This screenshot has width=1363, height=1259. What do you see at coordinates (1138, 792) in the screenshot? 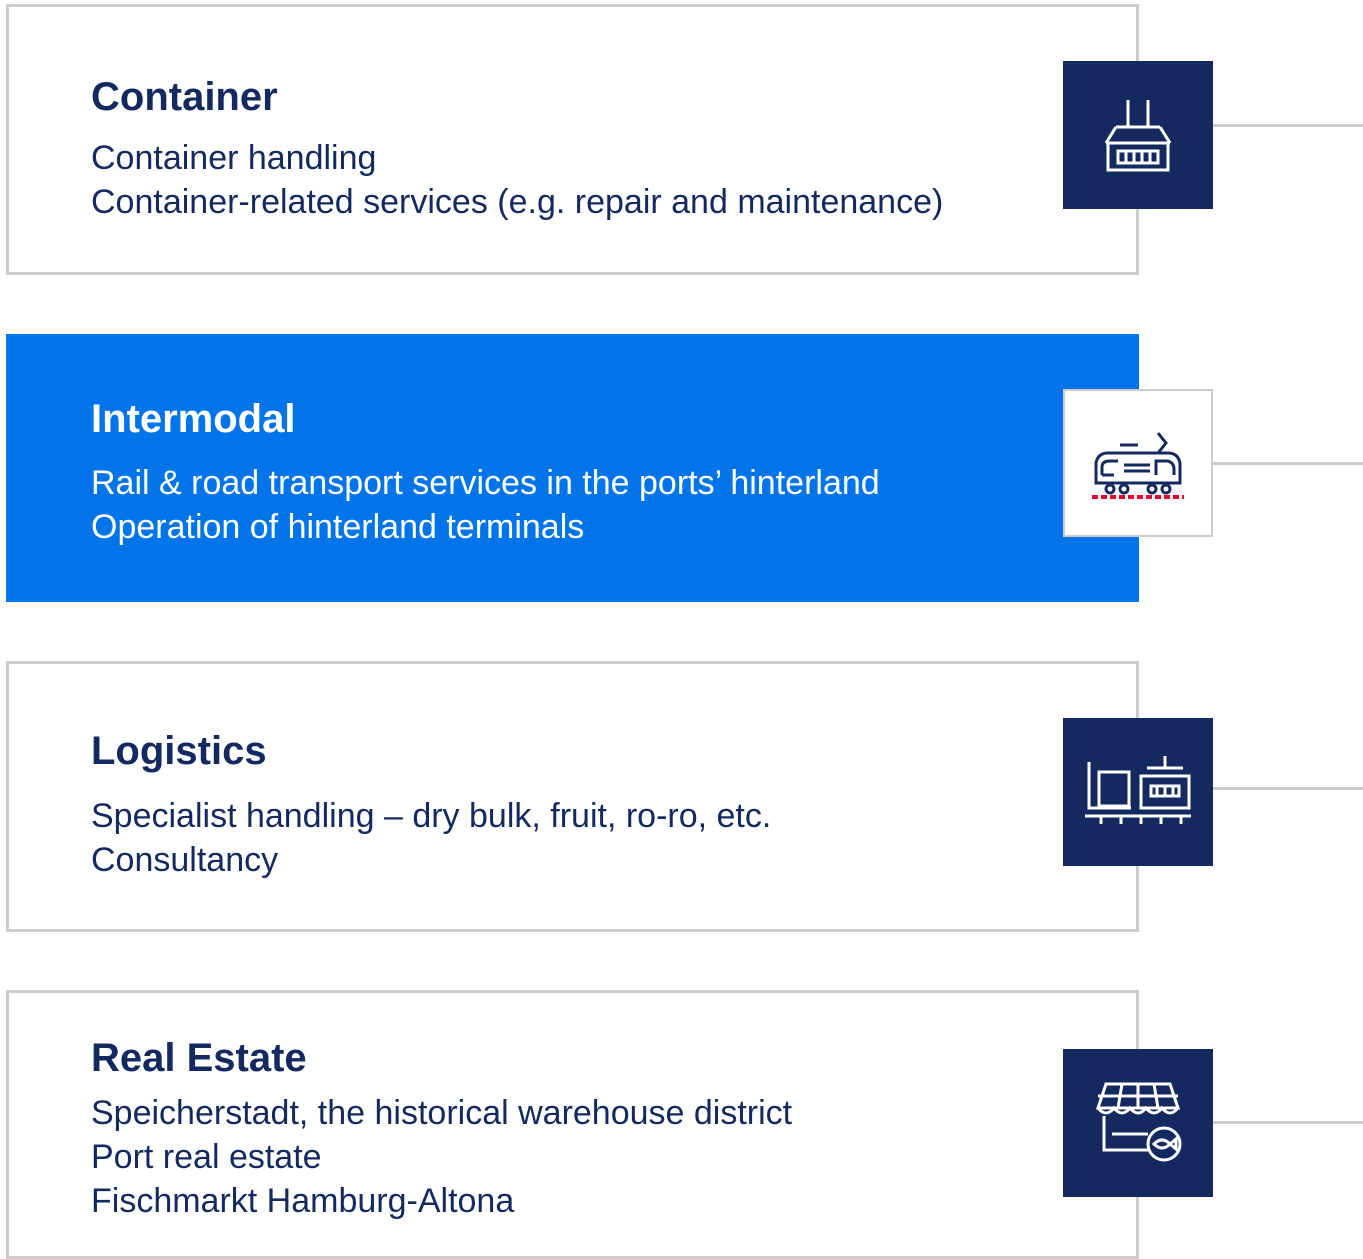
I see `logistics-warehouse-icon` at bounding box center [1138, 792].